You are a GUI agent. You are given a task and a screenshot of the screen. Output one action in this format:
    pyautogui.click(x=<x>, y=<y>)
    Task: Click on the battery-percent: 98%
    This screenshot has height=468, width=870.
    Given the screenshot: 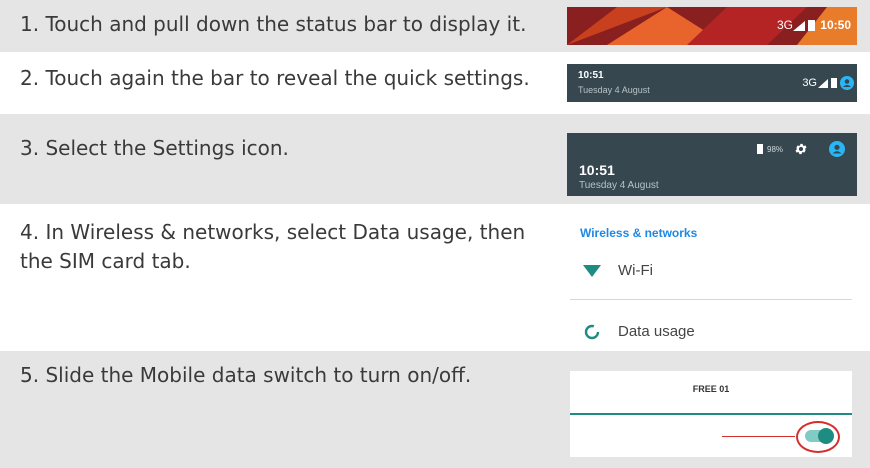 What is the action you would take?
    pyautogui.click(x=775, y=149)
    